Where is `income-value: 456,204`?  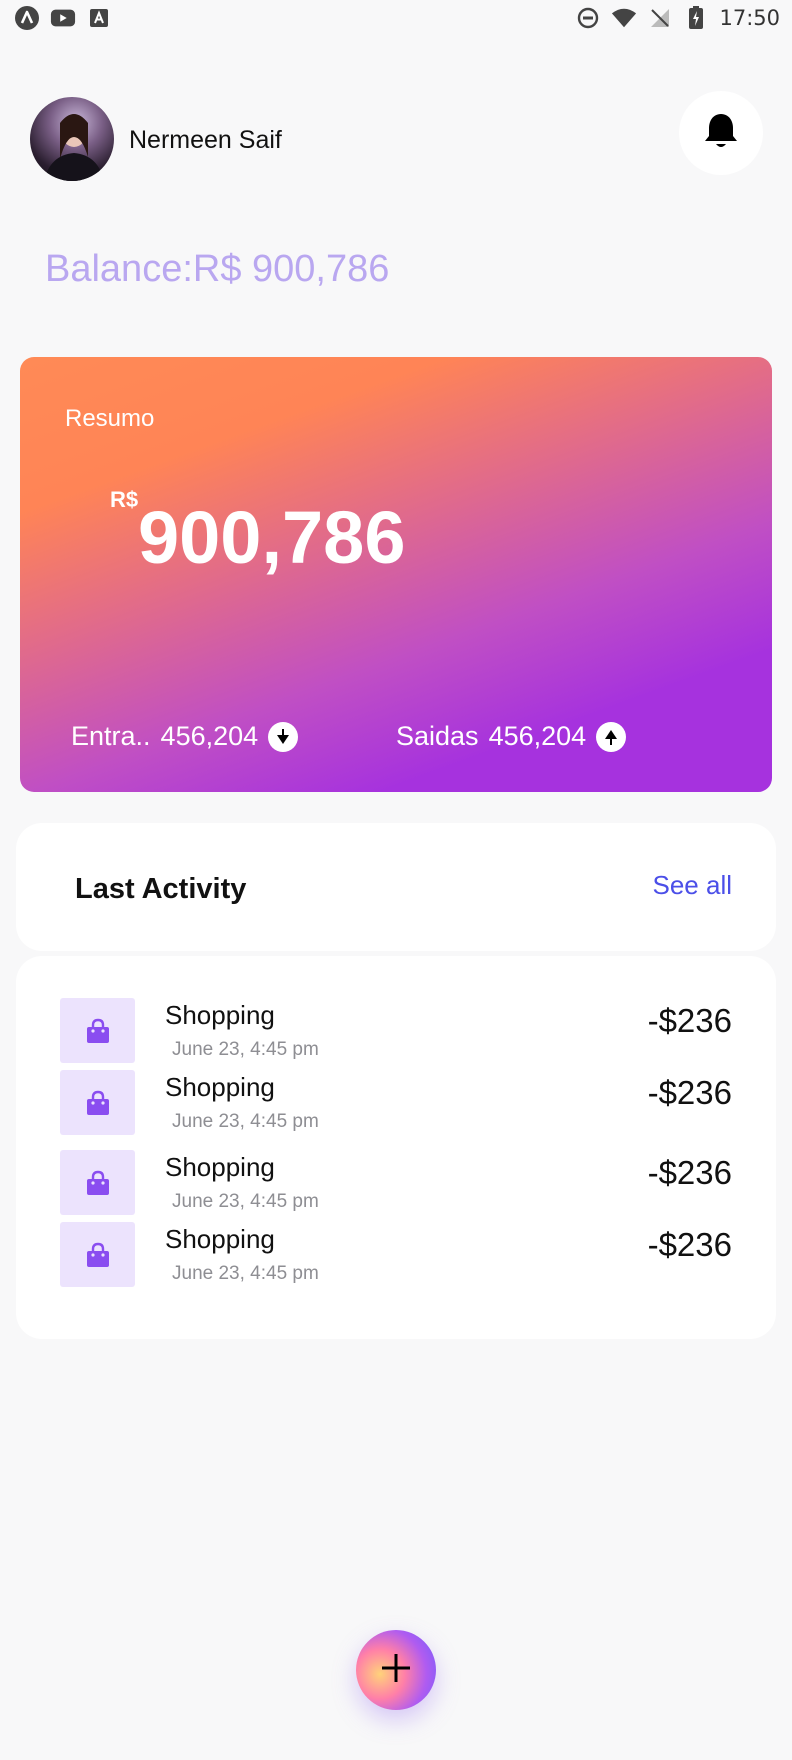 income-value: 456,204 is located at coordinates (209, 736).